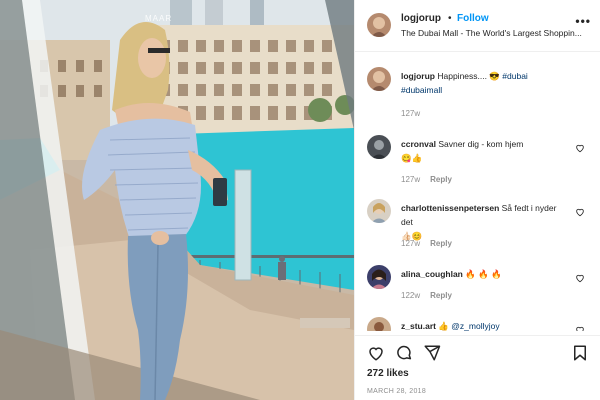 The width and height of the screenshot is (600, 400). I want to click on likes-count: 272 likes, so click(388, 373).